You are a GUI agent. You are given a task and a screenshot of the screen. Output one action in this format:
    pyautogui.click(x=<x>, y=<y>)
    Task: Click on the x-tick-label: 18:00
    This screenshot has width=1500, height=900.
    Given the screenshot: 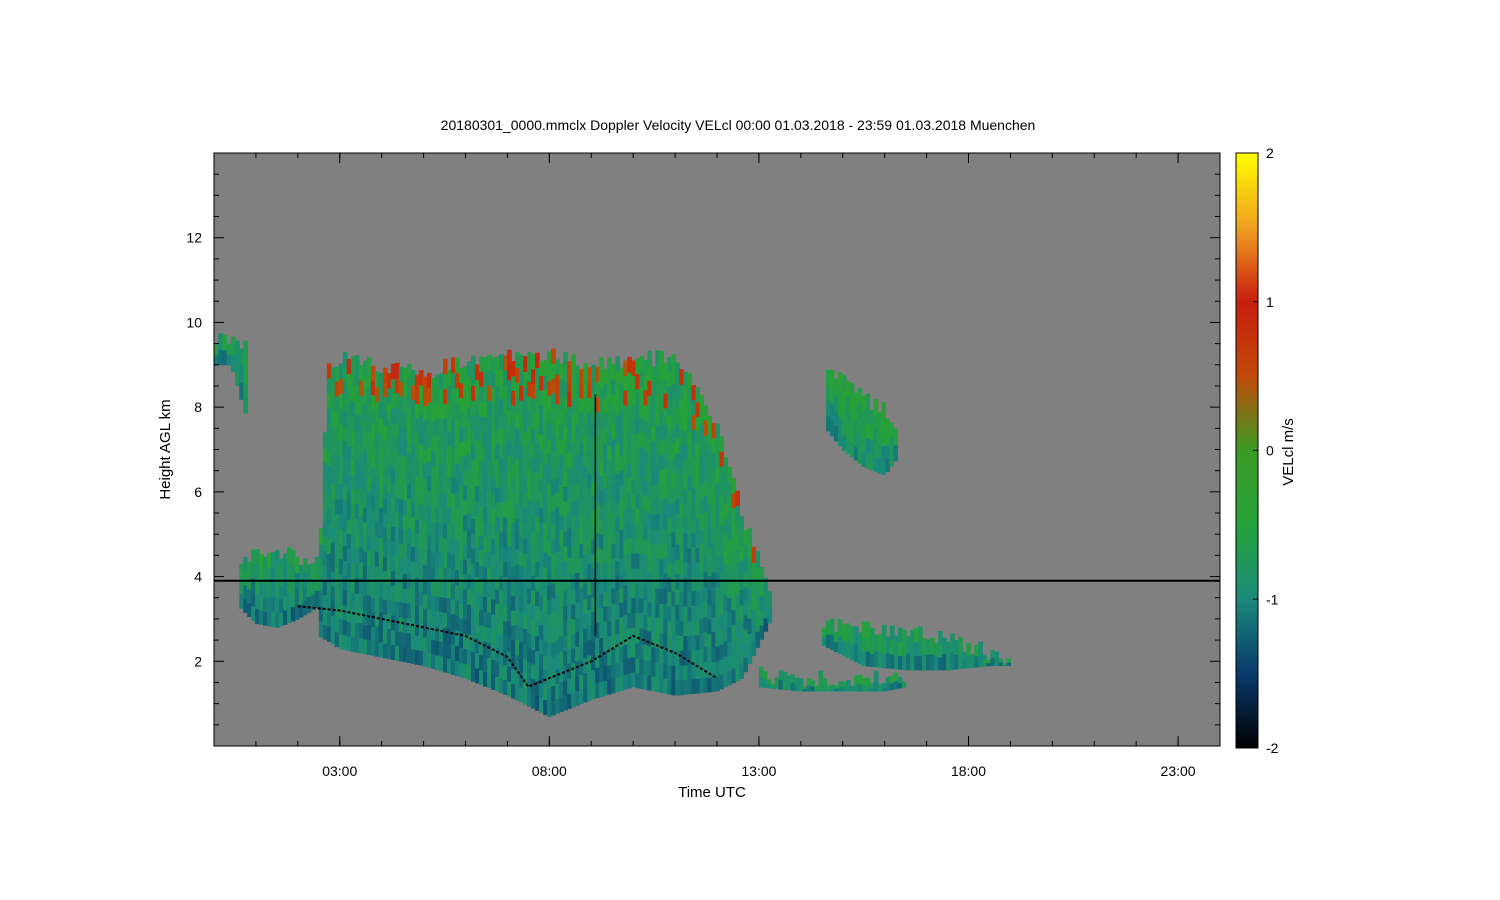 What is the action you would take?
    pyautogui.click(x=968, y=771)
    